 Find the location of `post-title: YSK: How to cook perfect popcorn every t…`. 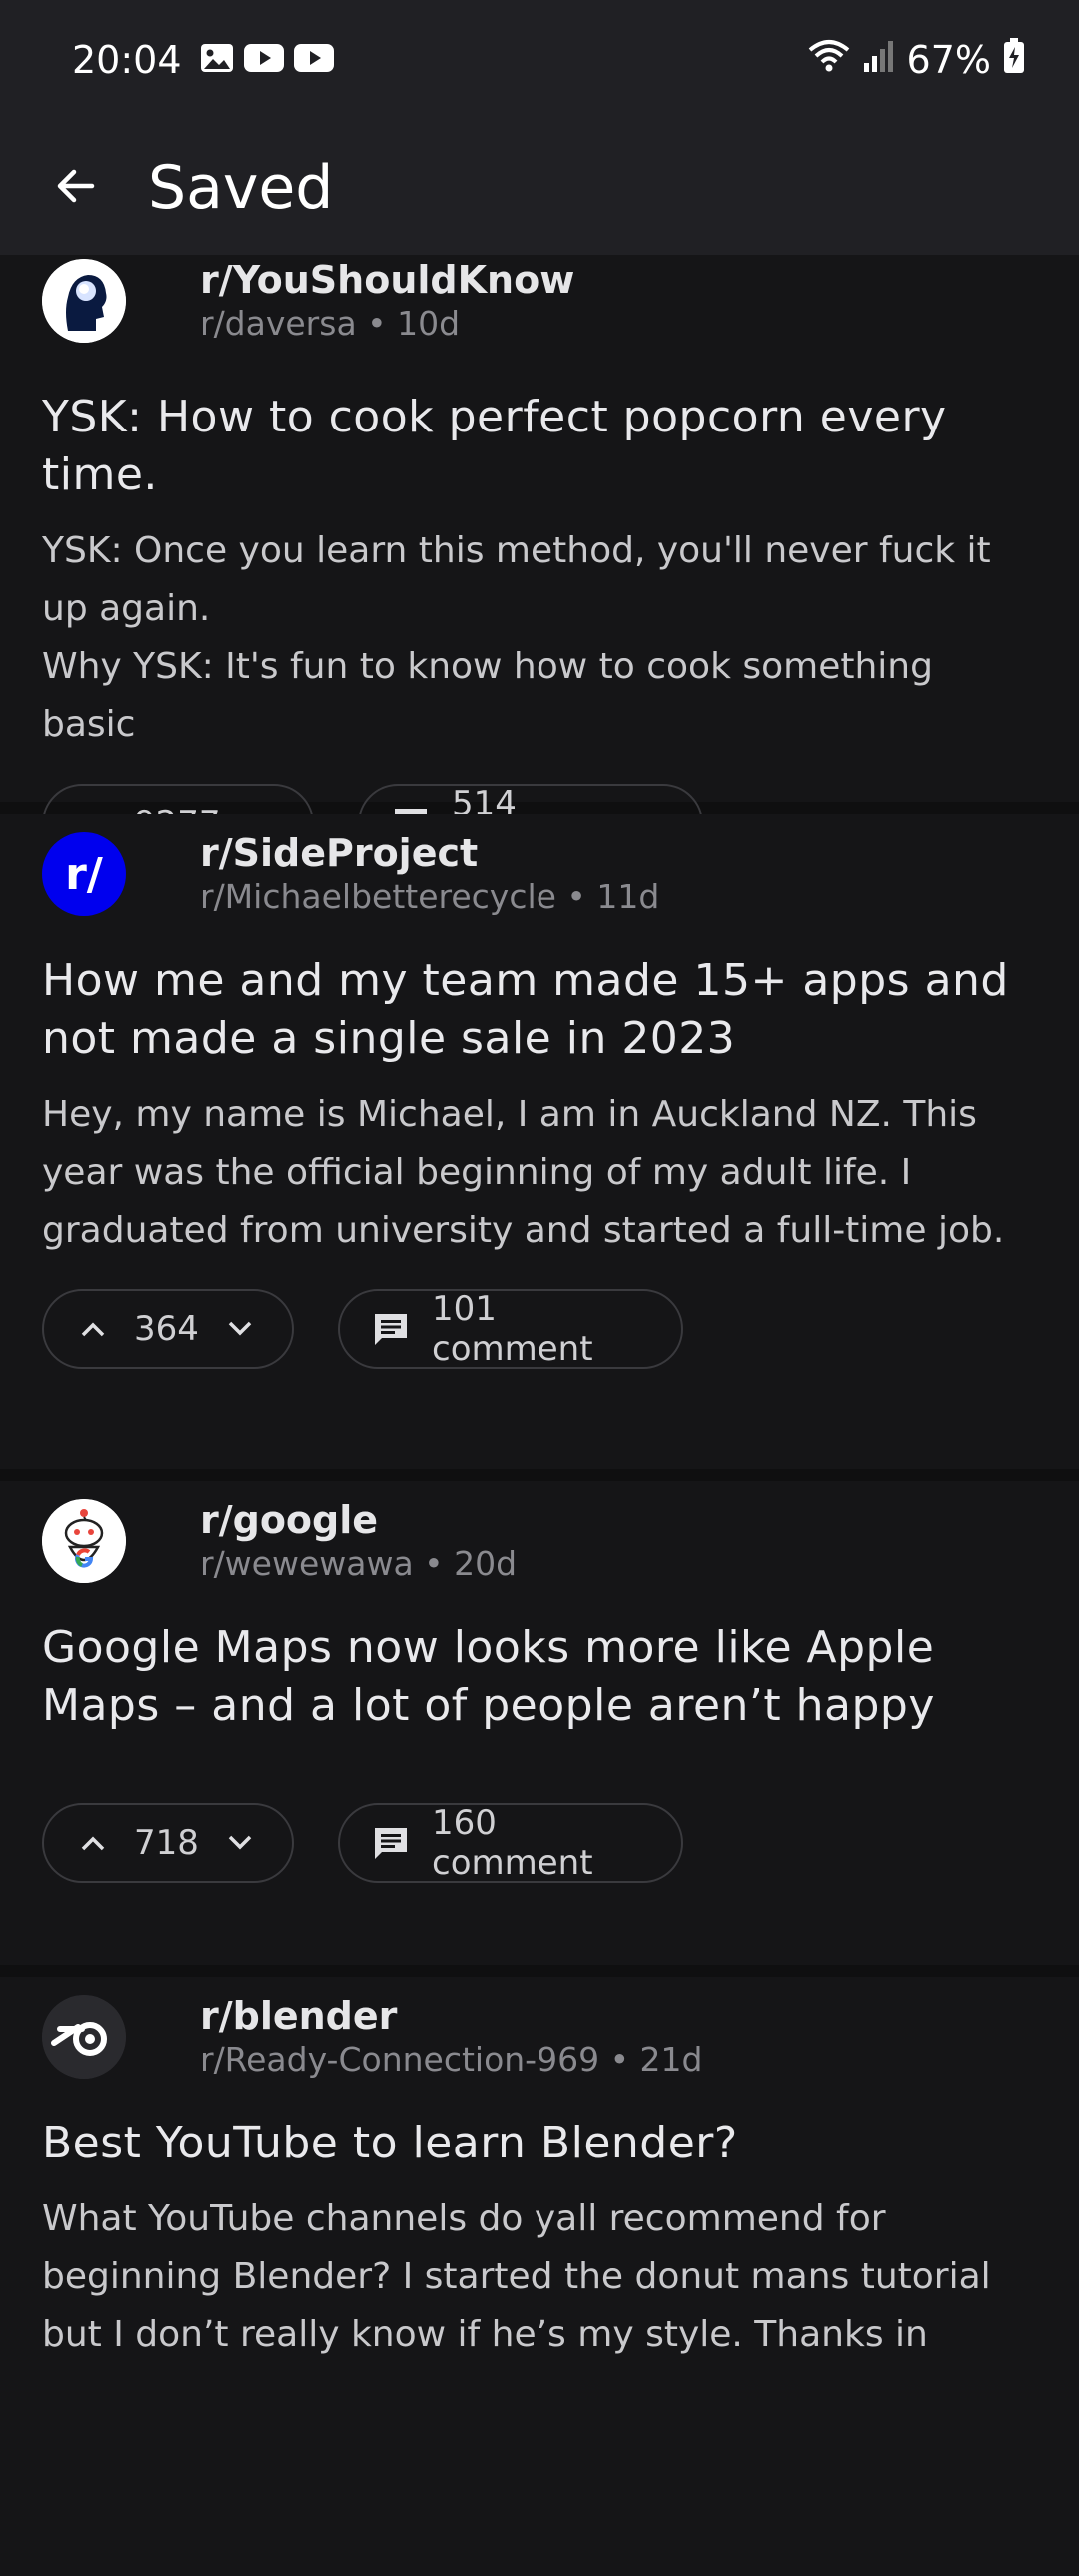

post-title: YSK: How to cook perfect popcorn every t… is located at coordinates (539, 447).